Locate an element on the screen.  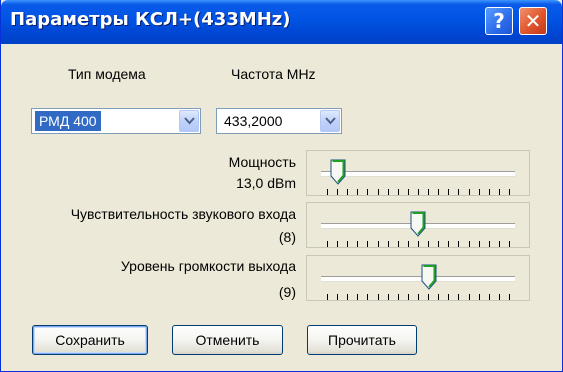
power-slider is located at coordinates (418, 173).